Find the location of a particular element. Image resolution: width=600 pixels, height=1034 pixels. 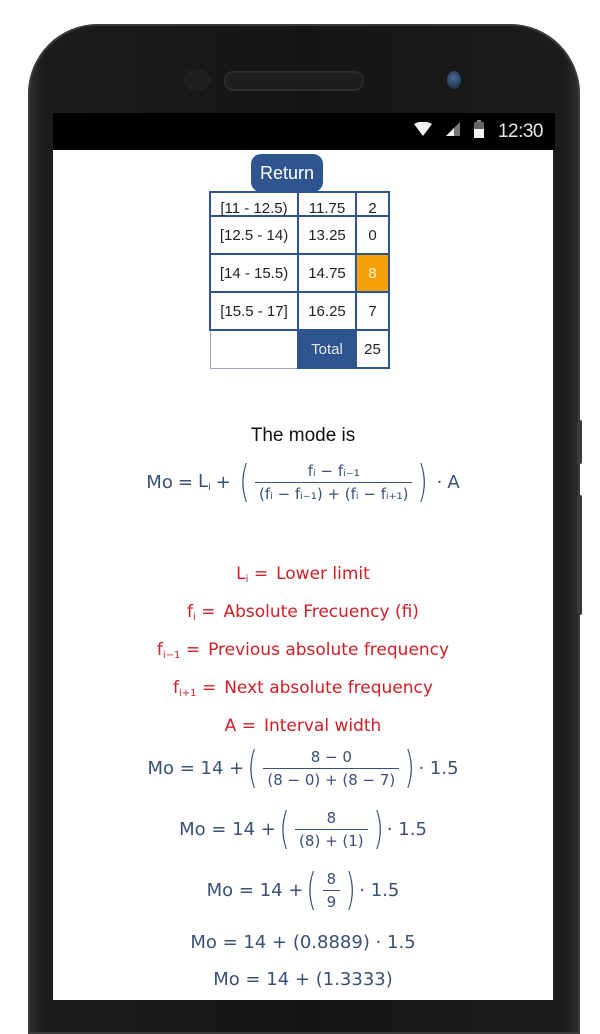

class-mark-cell: 13.25 is located at coordinates (327, 235).